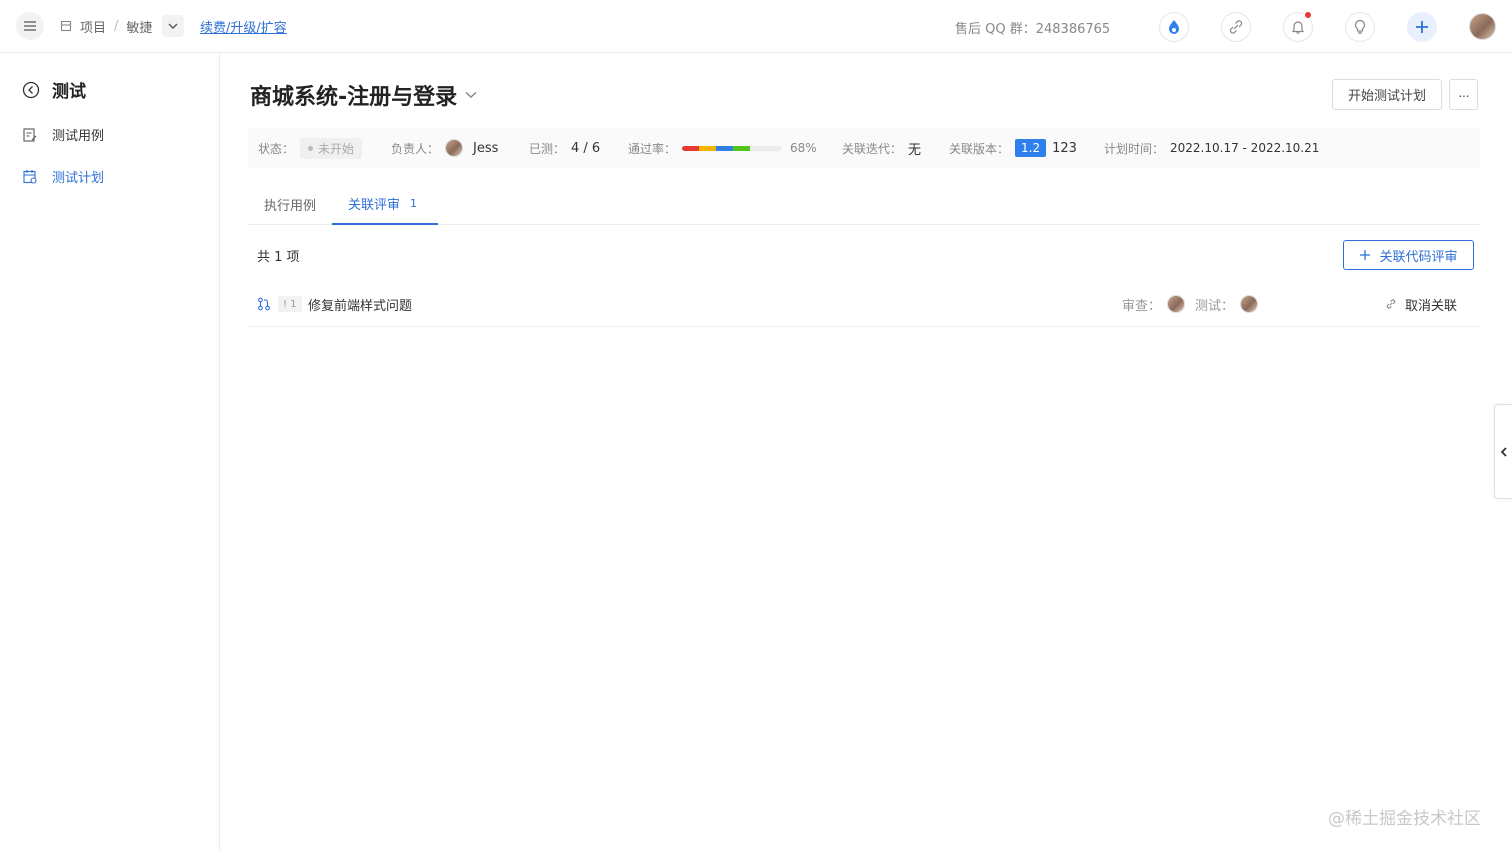 This screenshot has width=1512, height=850. Describe the element at coordinates (1134, 148) in the screenshot. I see `plan-time-label: 计划时间：` at that location.